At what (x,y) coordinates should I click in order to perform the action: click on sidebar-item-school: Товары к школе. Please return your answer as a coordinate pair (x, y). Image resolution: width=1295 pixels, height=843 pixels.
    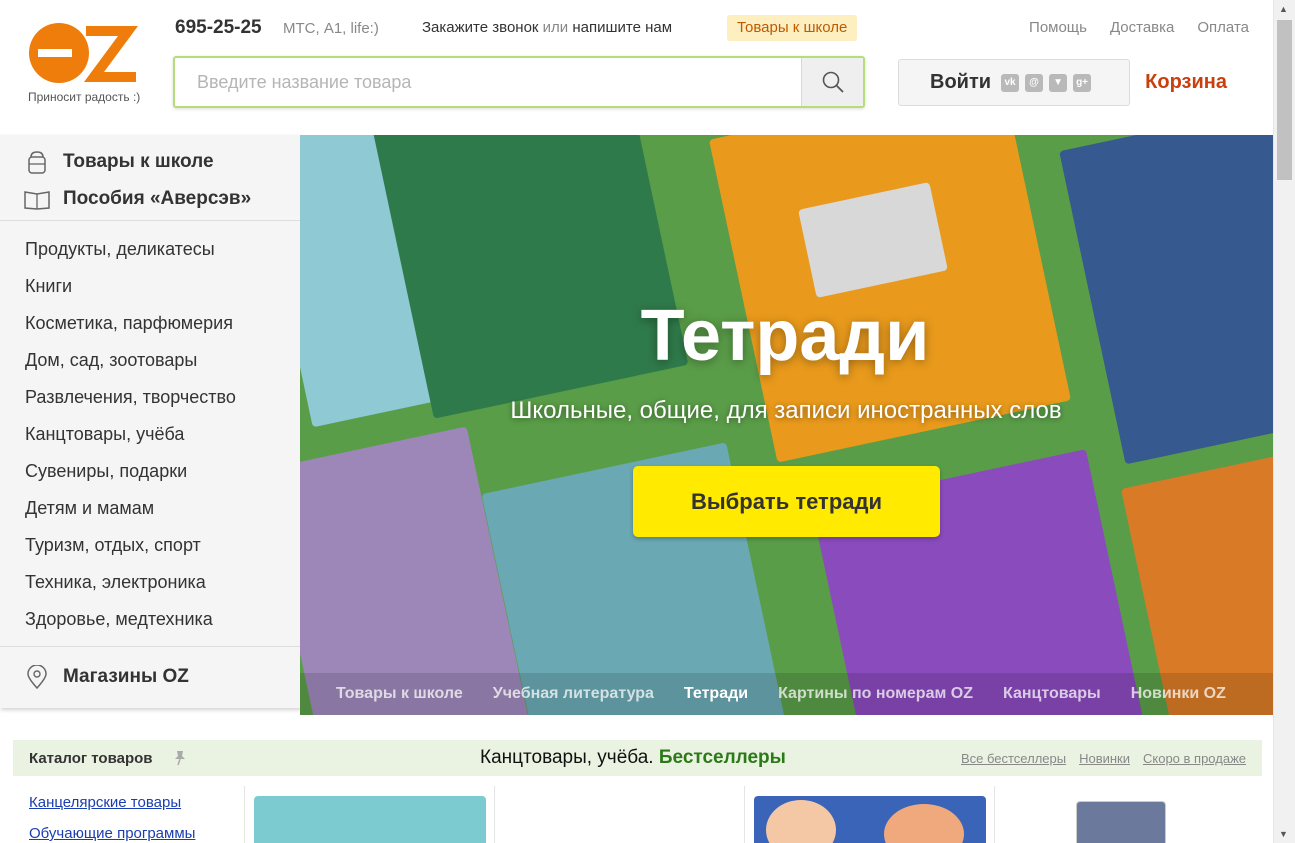
    Looking at the image, I should click on (150, 161).